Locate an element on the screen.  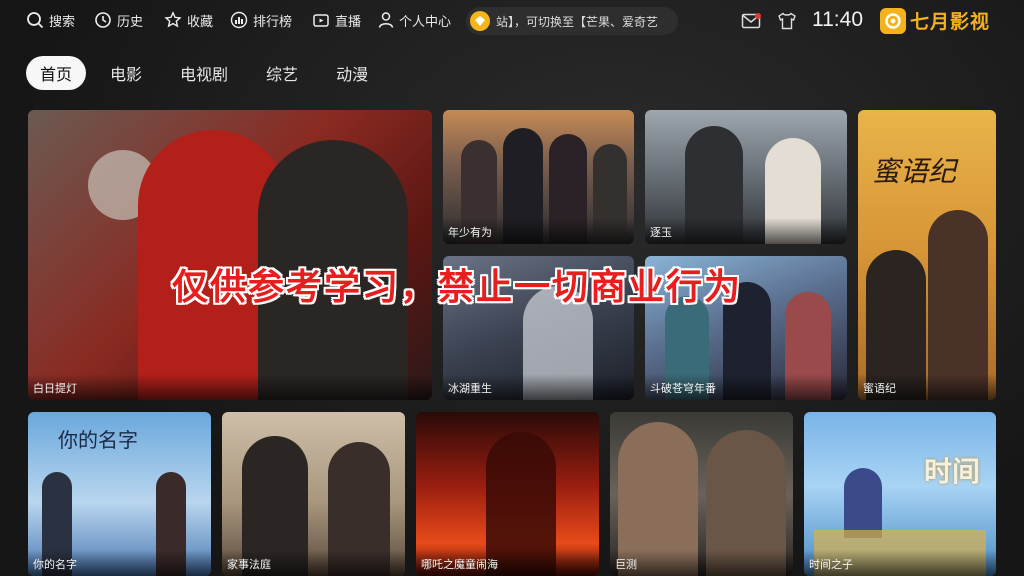
nav-profile: 个人中心 is located at coordinates (414, 20).